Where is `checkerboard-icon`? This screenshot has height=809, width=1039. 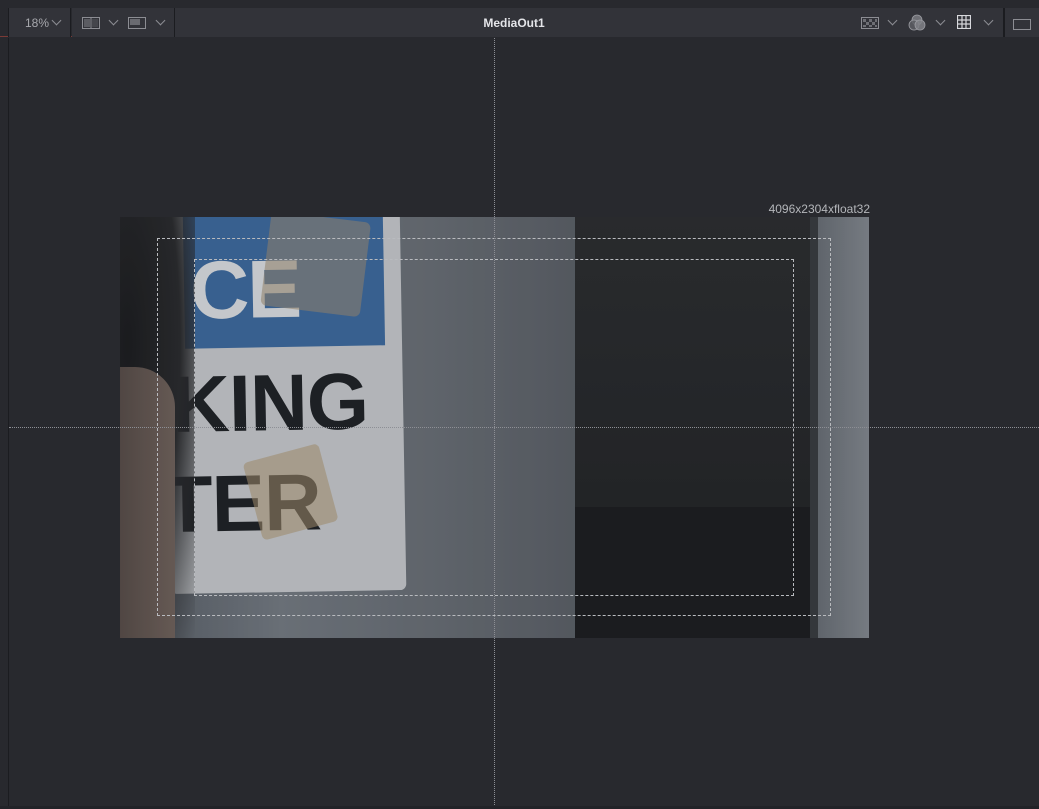 checkerboard-icon is located at coordinates (870, 25).